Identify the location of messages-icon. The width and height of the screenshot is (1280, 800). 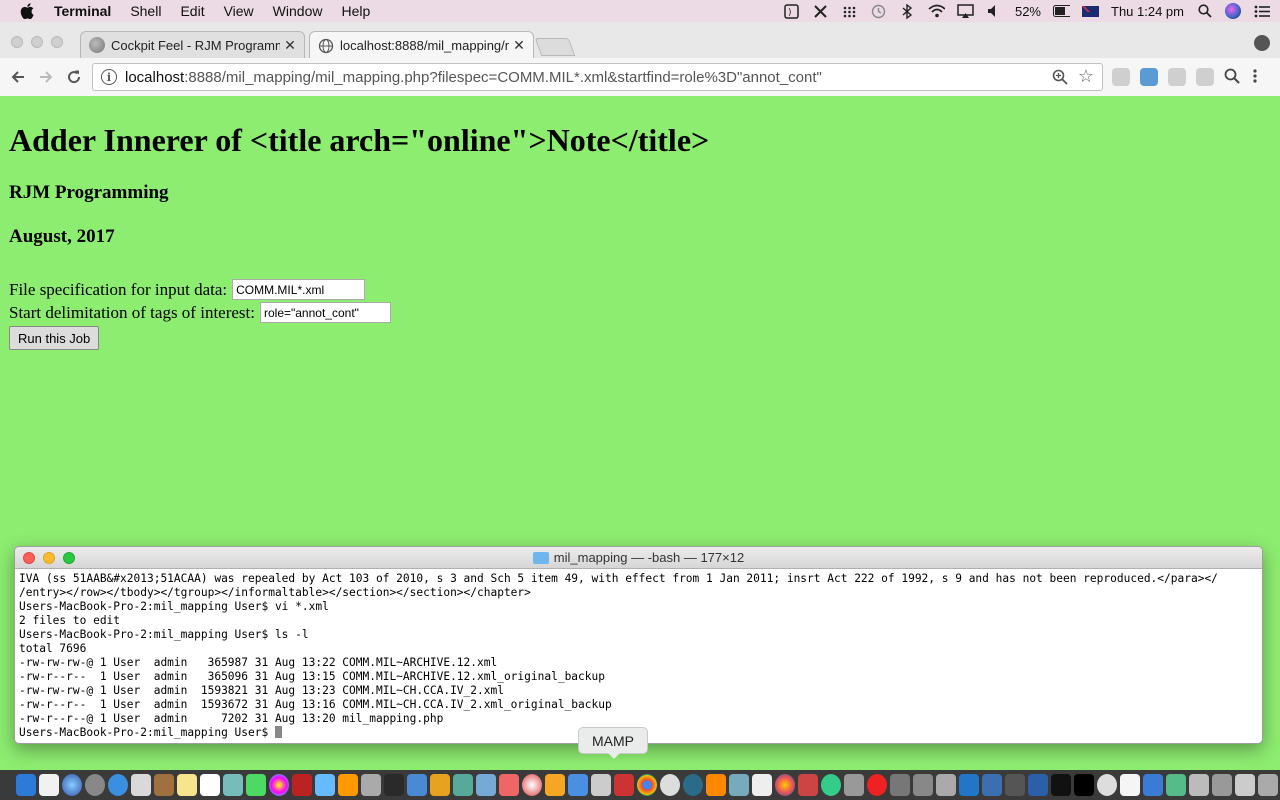
(256, 785).